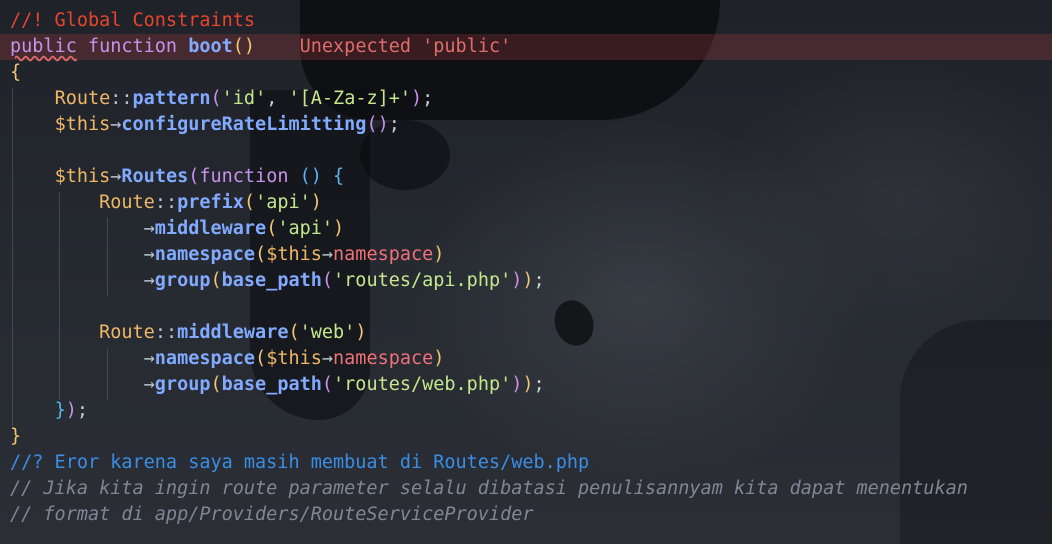 This screenshot has width=1052, height=544. Describe the element at coordinates (422, 384) in the screenshot. I see `string-arg: 'routes/web.php'` at that location.